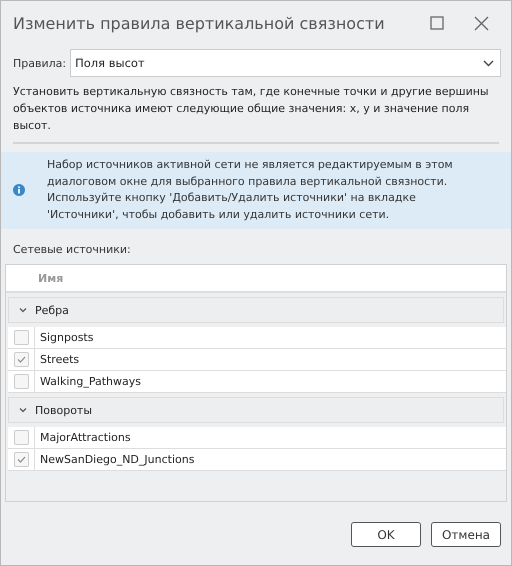 The image size is (512, 566). Describe the element at coordinates (466, 534) in the screenshot. I see `cancel-button: Отмена` at that location.